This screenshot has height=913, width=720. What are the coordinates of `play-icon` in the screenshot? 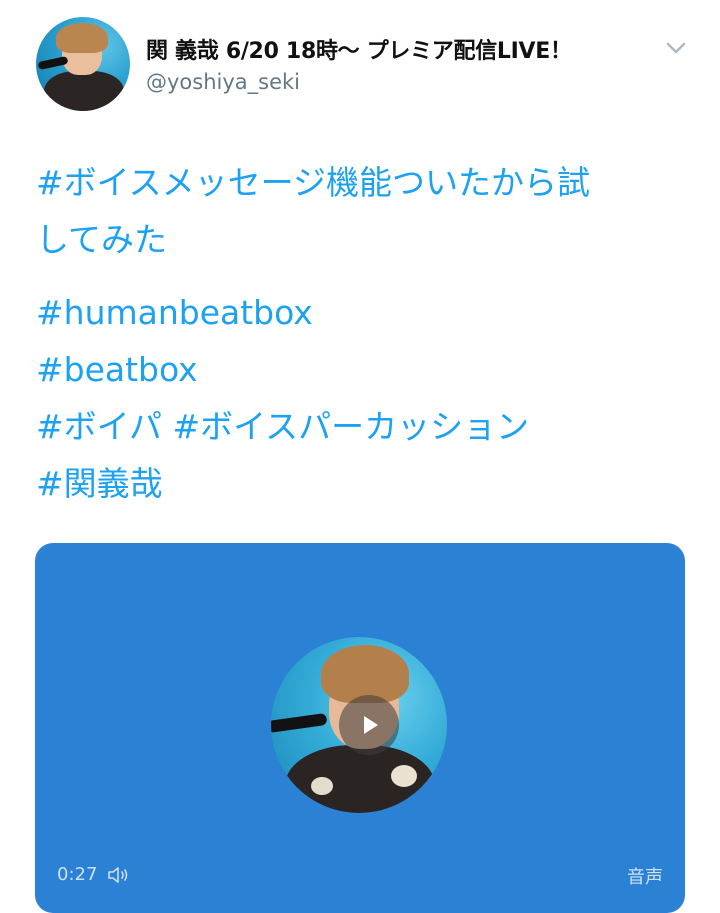 It's located at (371, 725).